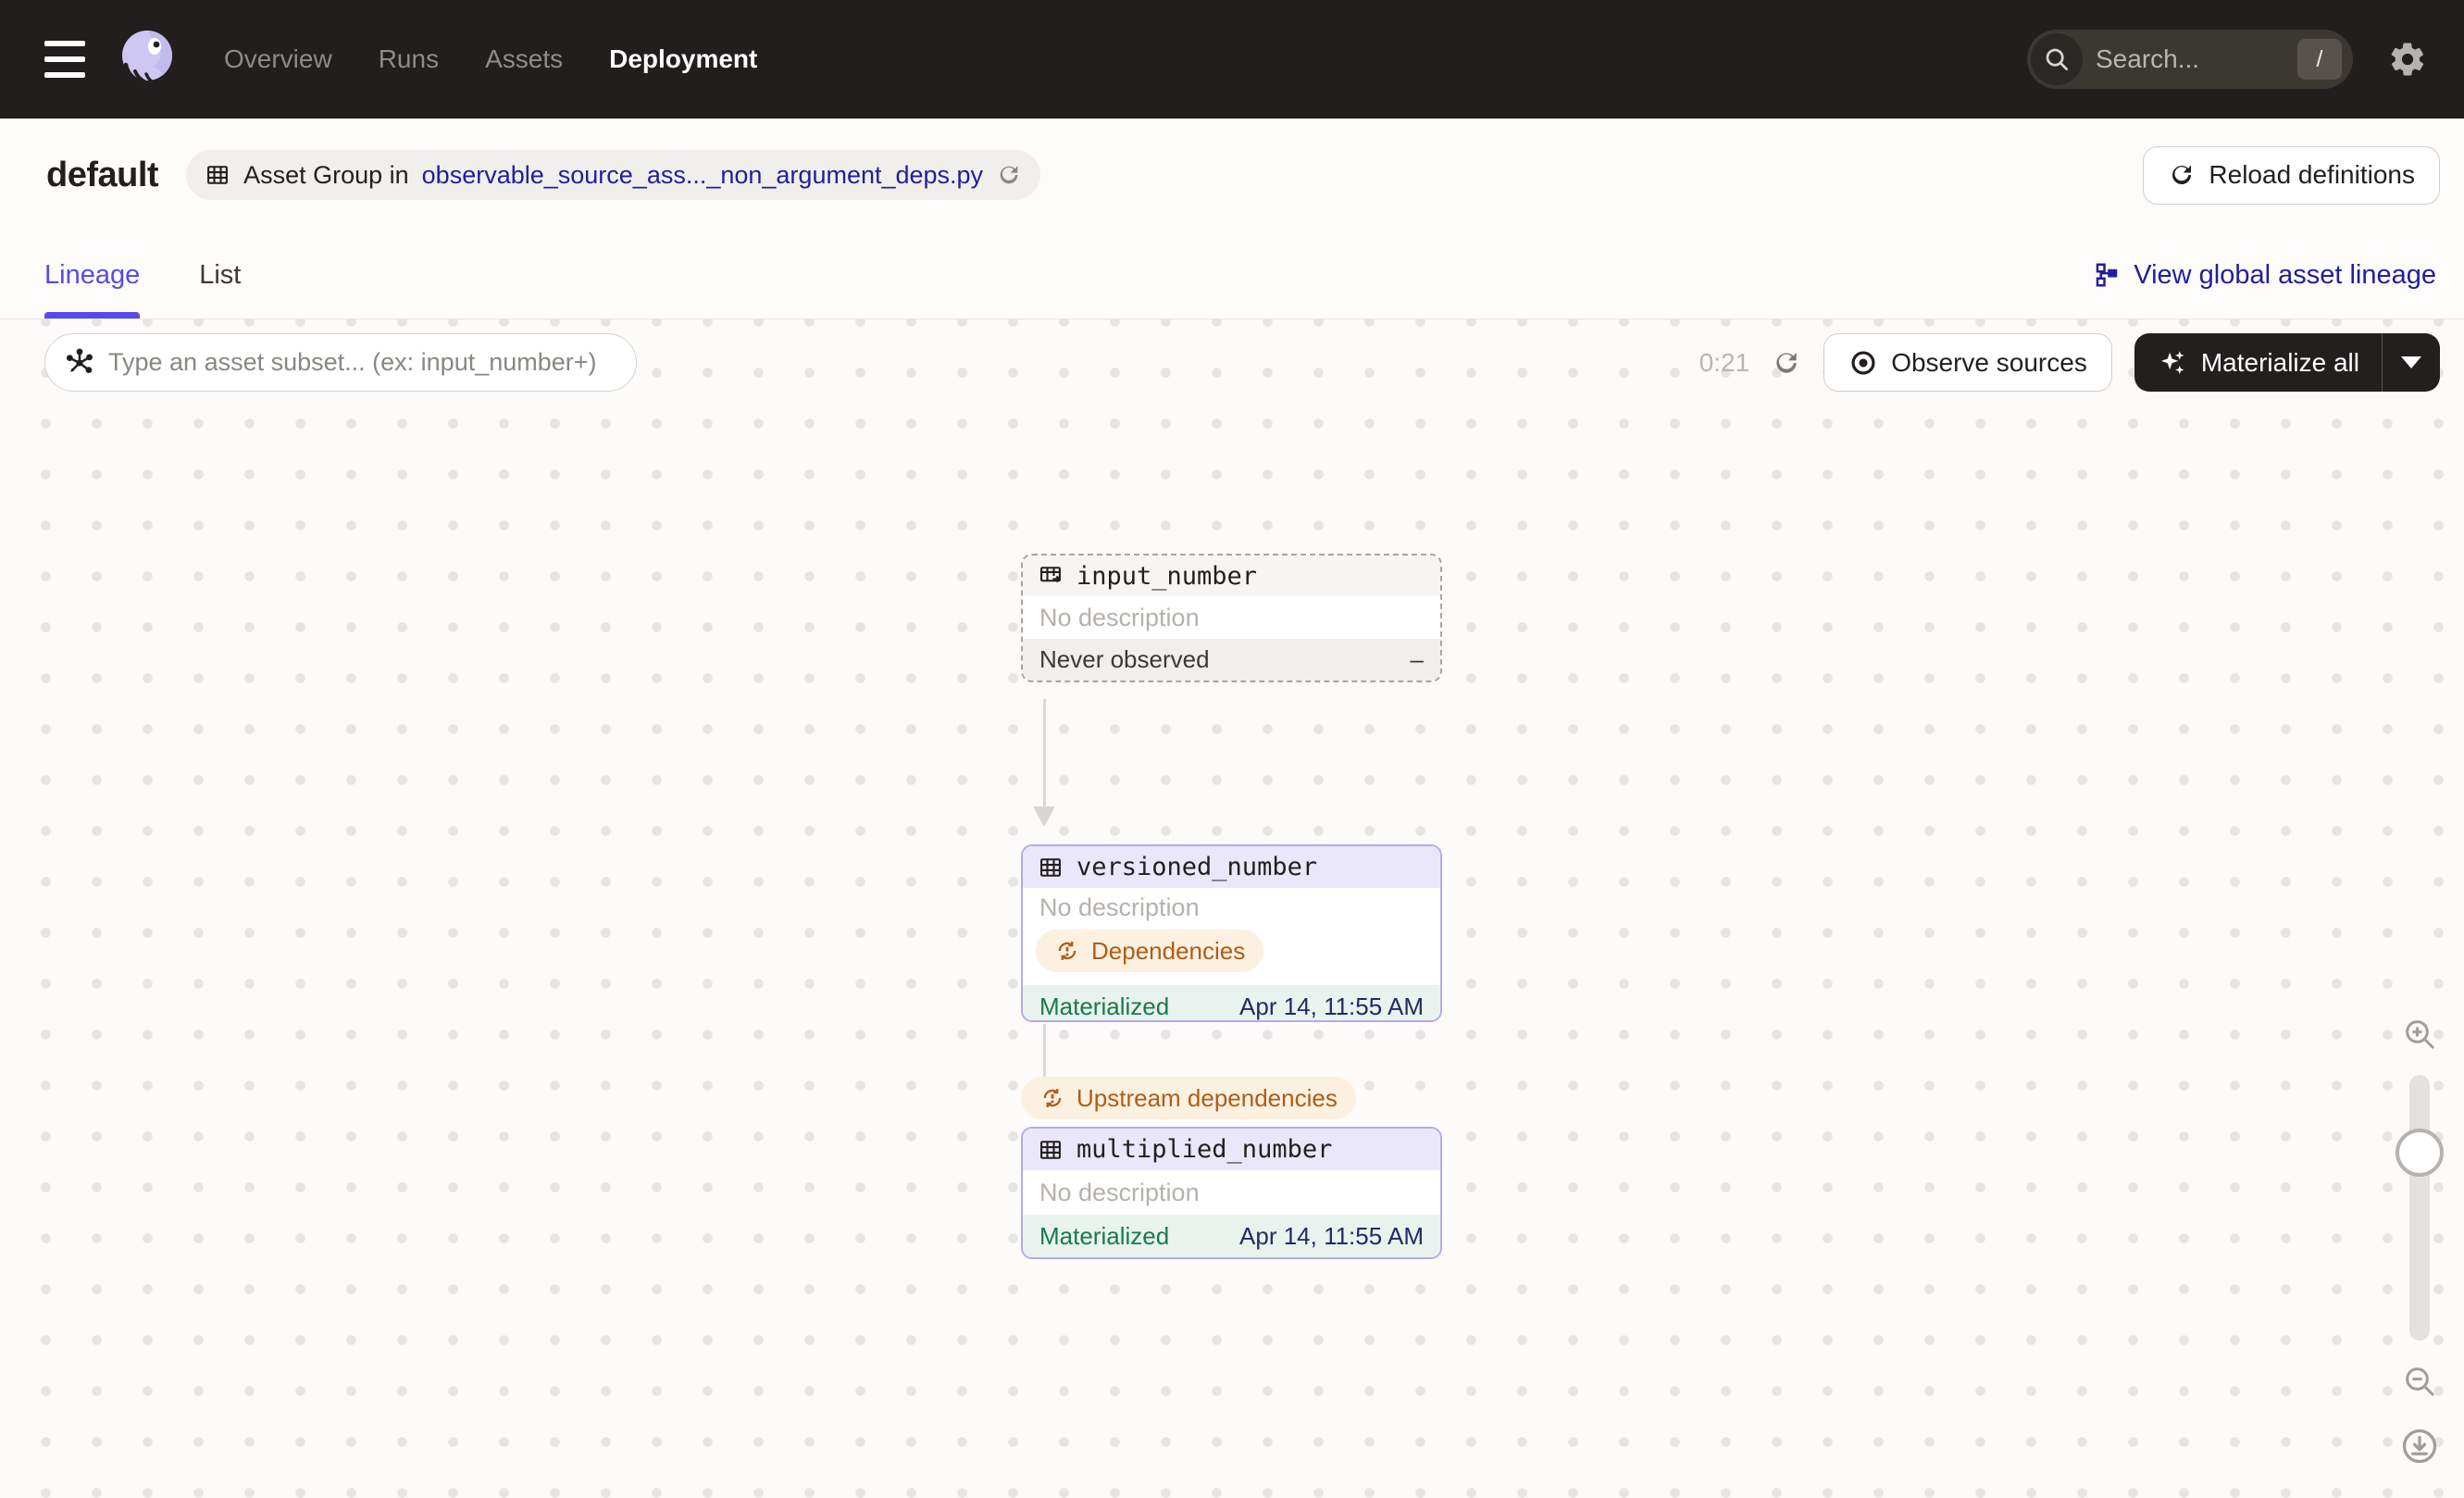  Describe the element at coordinates (1044, 817) in the screenshot. I see `edge-arrowhead` at that location.